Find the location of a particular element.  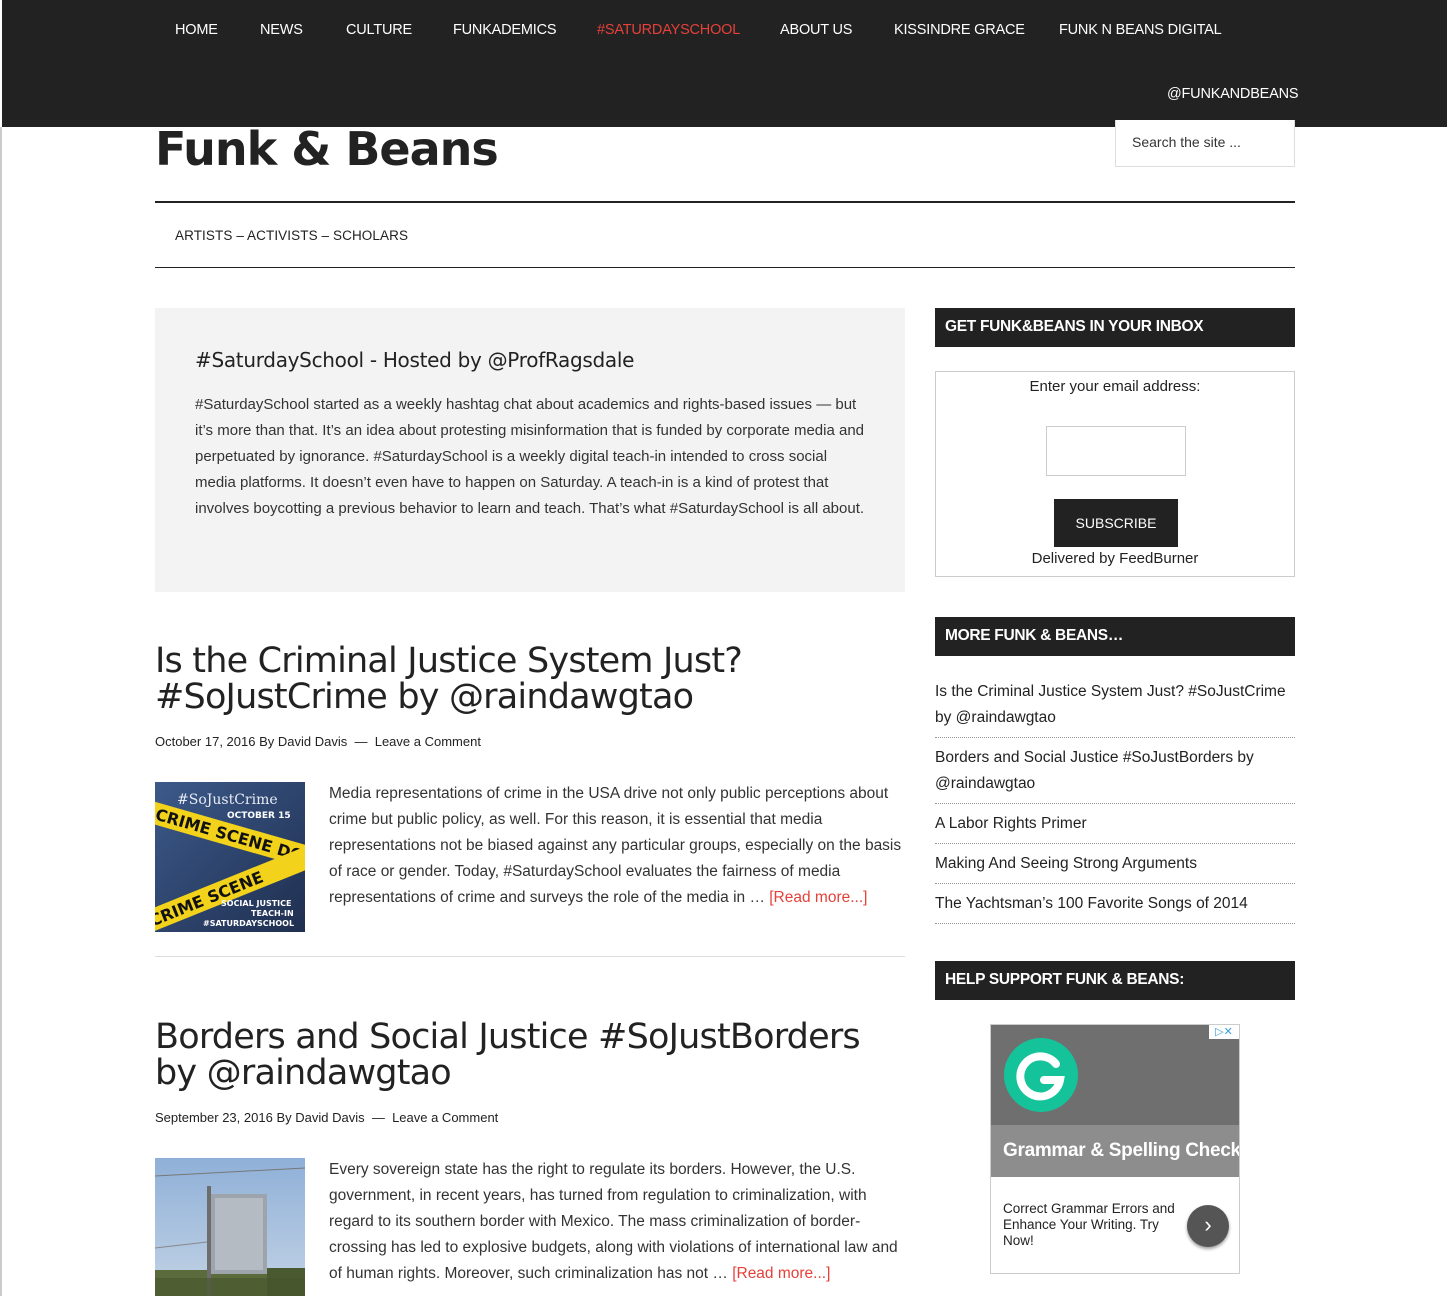

nav-kissindre-grace: KISSINDRE GRACE is located at coordinates (959, 30).